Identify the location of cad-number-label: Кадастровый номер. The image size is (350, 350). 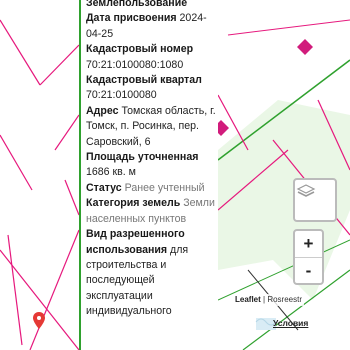
(140, 49).